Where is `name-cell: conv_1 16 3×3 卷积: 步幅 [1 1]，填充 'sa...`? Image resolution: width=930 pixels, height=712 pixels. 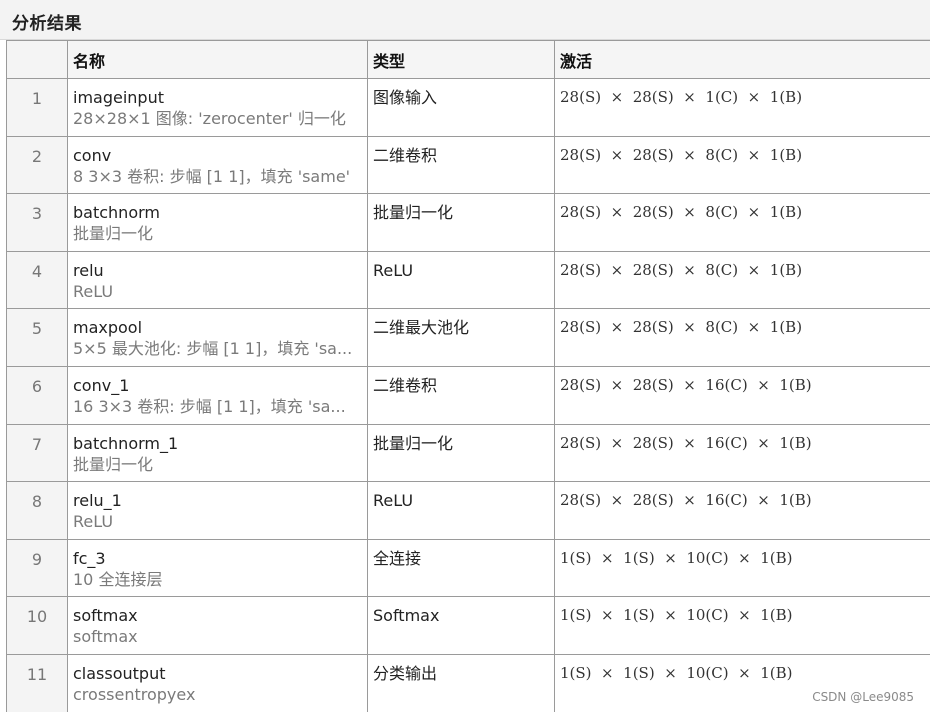 name-cell: conv_1 16 3×3 卷积: 步幅 [1 1]，填充 'sa... is located at coordinates (217, 395).